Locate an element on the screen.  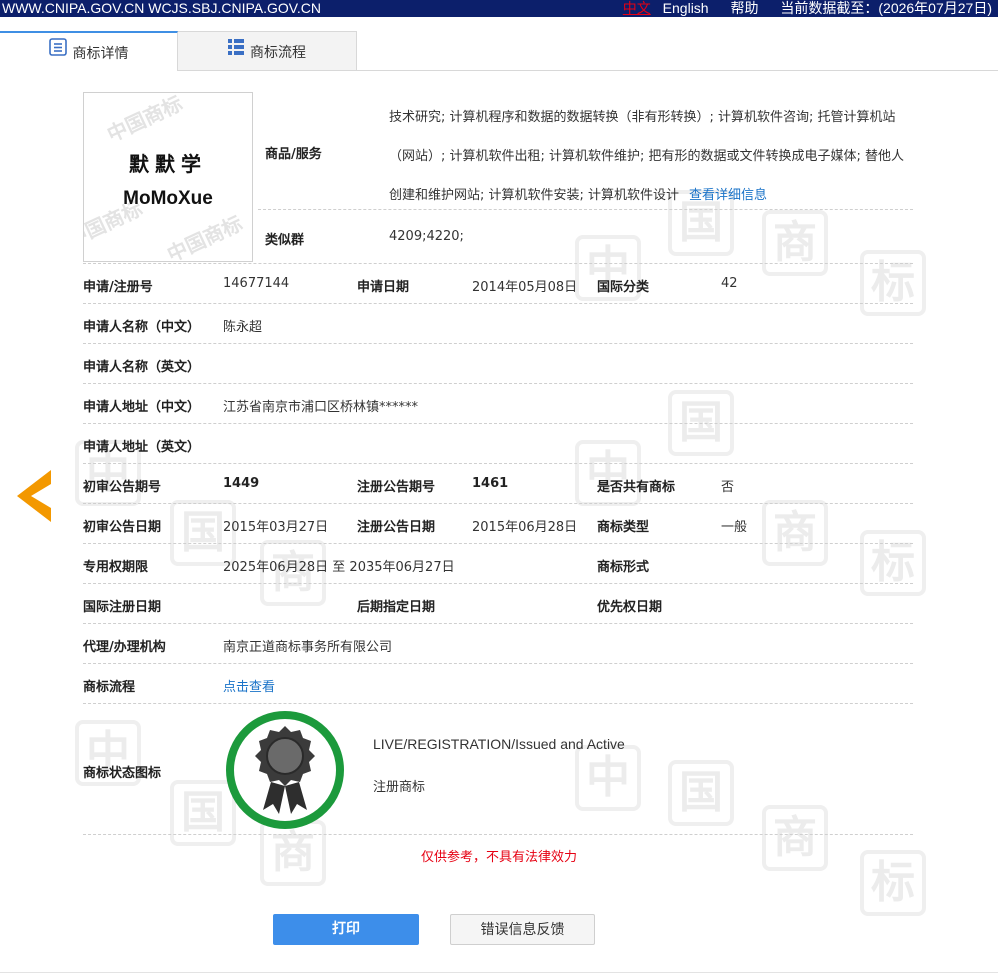
exclusive-period-label: 专用权期限 is located at coordinates (116, 567).